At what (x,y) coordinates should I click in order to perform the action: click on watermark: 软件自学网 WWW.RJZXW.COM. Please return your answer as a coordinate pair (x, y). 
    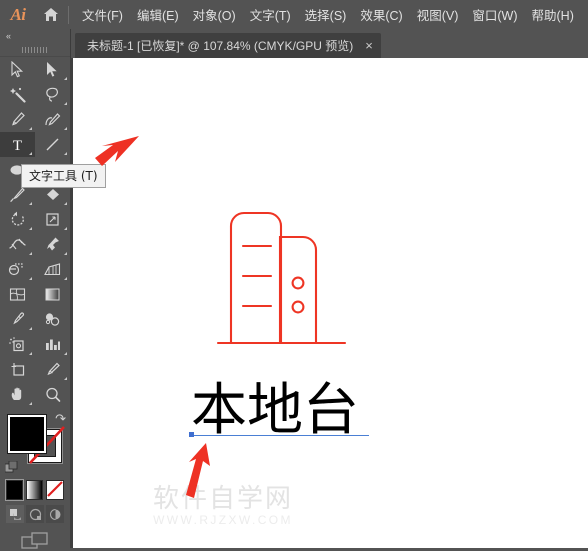
    Looking at the image, I should click on (223, 506).